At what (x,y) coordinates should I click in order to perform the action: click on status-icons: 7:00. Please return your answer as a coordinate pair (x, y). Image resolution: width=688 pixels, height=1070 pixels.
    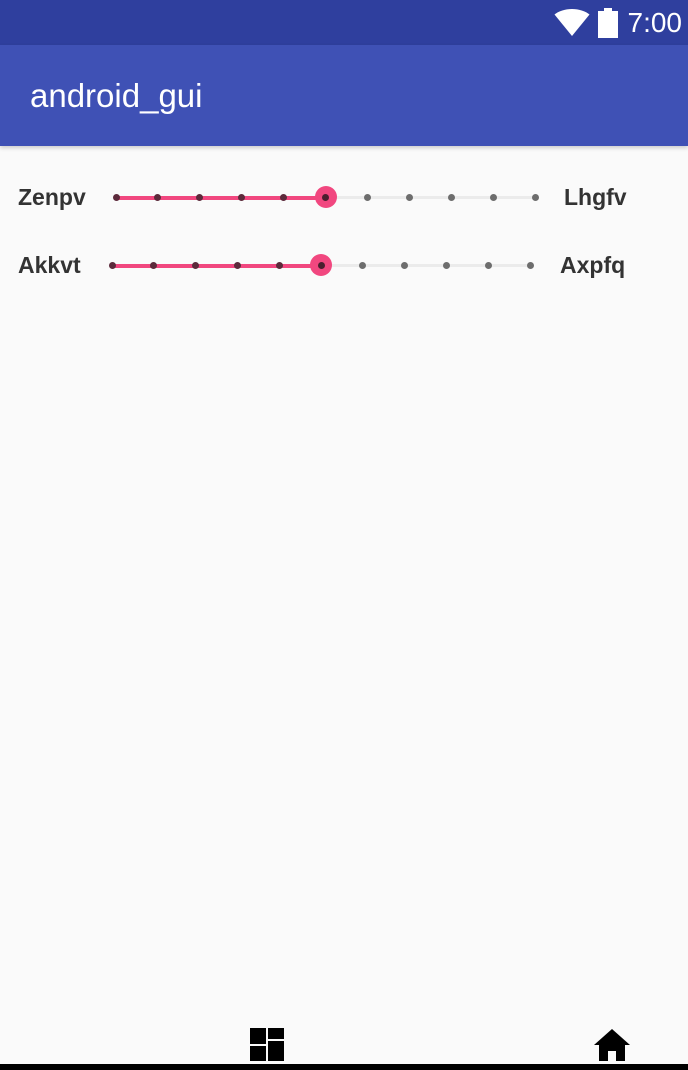
    Looking at the image, I should click on (618, 22).